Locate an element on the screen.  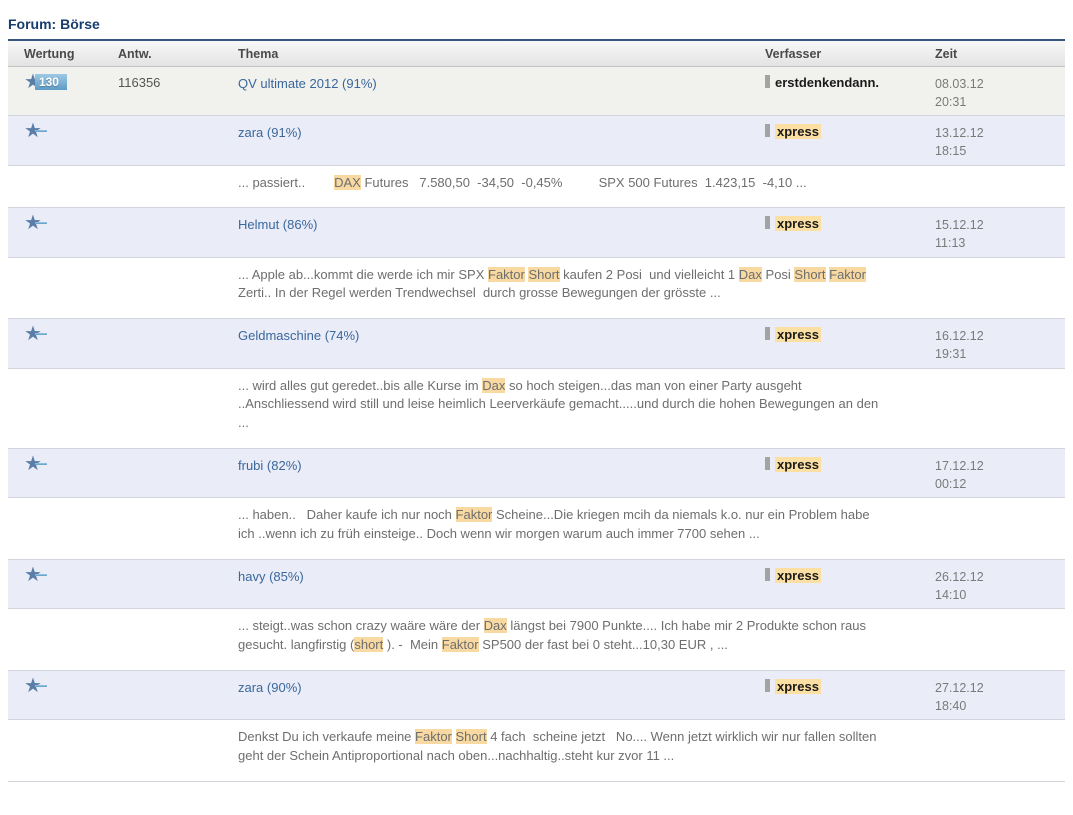
rating-widget: ★ 130 is located at coordinates (71, 82).